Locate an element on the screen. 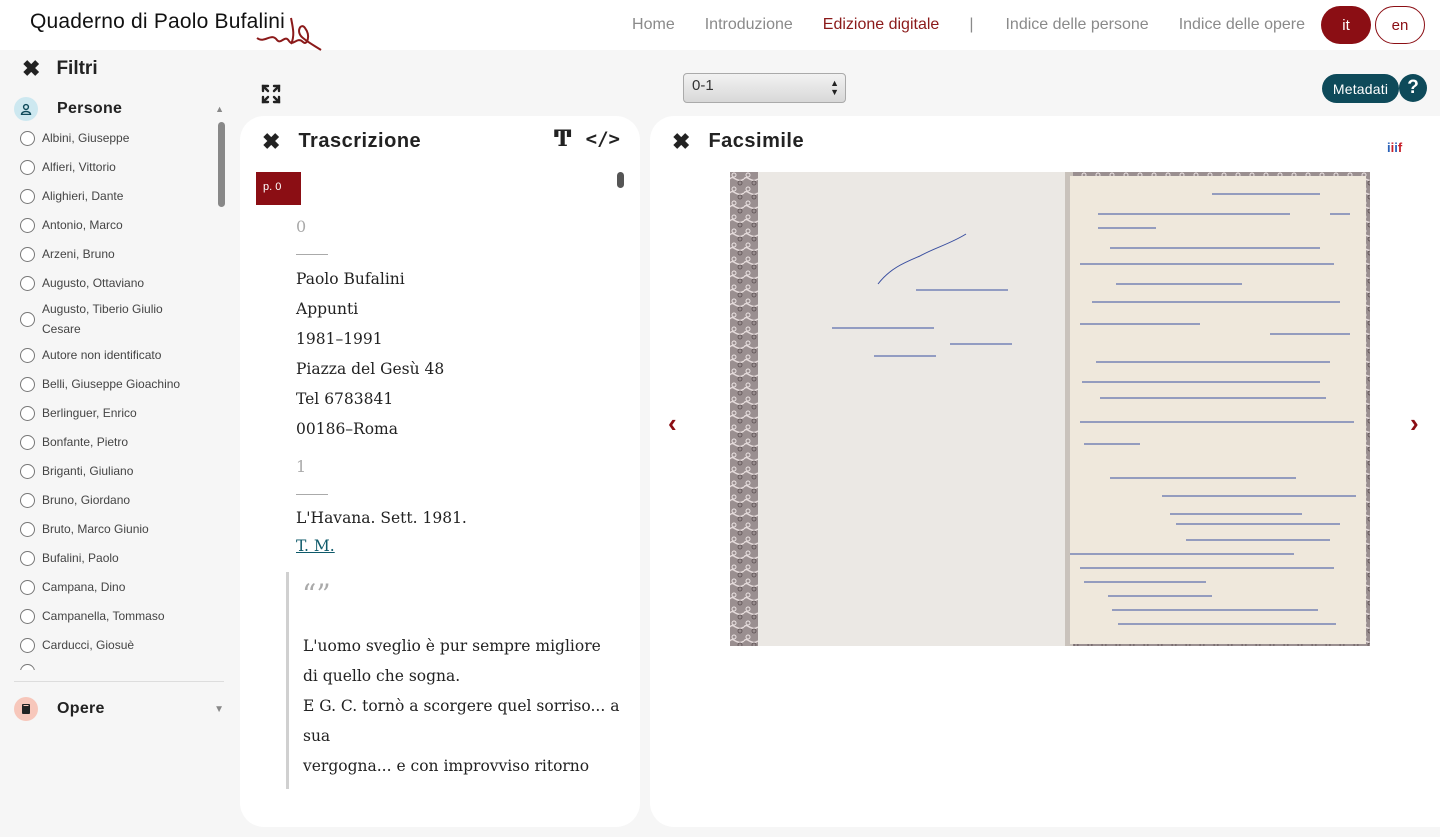 This screenshot has width=1440, height=837. updown-arrow-icon: ▲ ▼ is located at coordinates (834, 87).